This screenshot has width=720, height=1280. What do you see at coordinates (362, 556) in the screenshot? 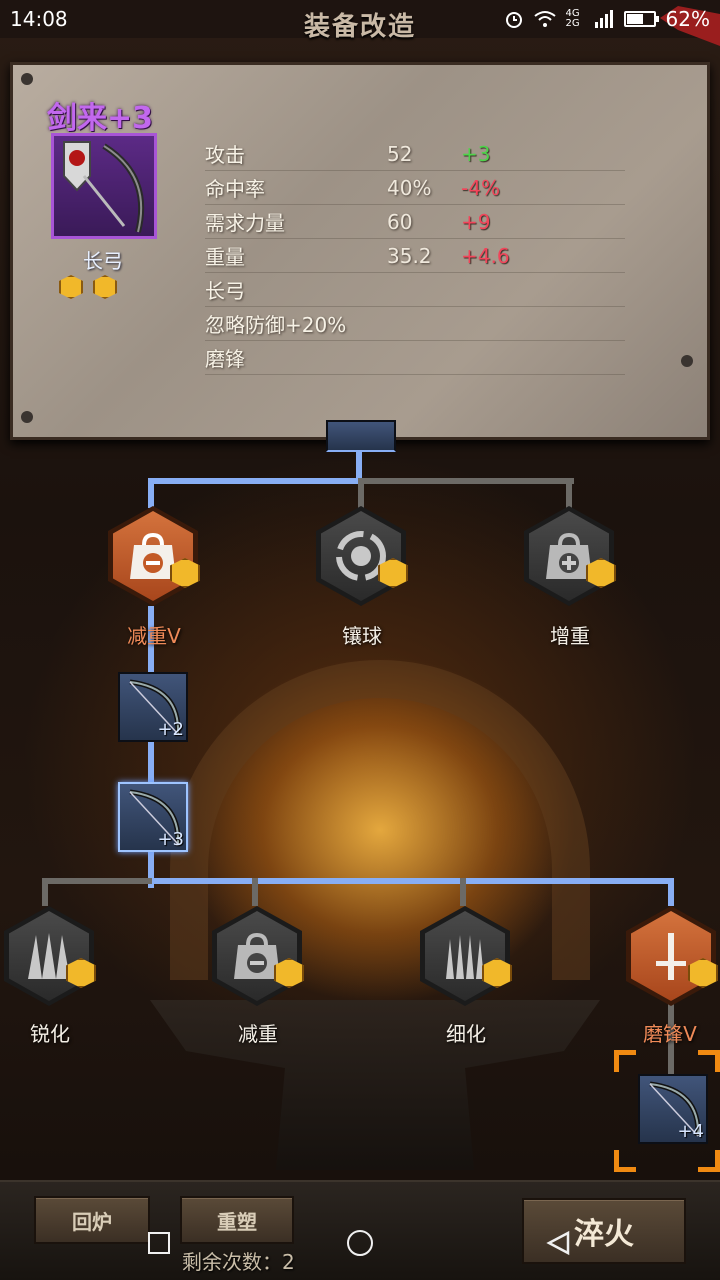
I see `upgrade-node-socket` at bounding box center [362, 556].